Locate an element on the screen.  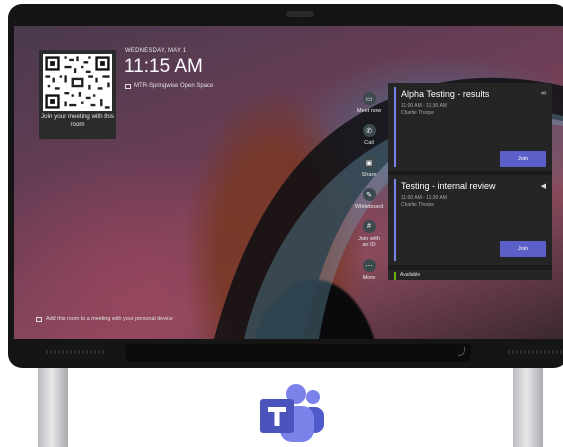
qr-code is located at coordinates (77, 82).